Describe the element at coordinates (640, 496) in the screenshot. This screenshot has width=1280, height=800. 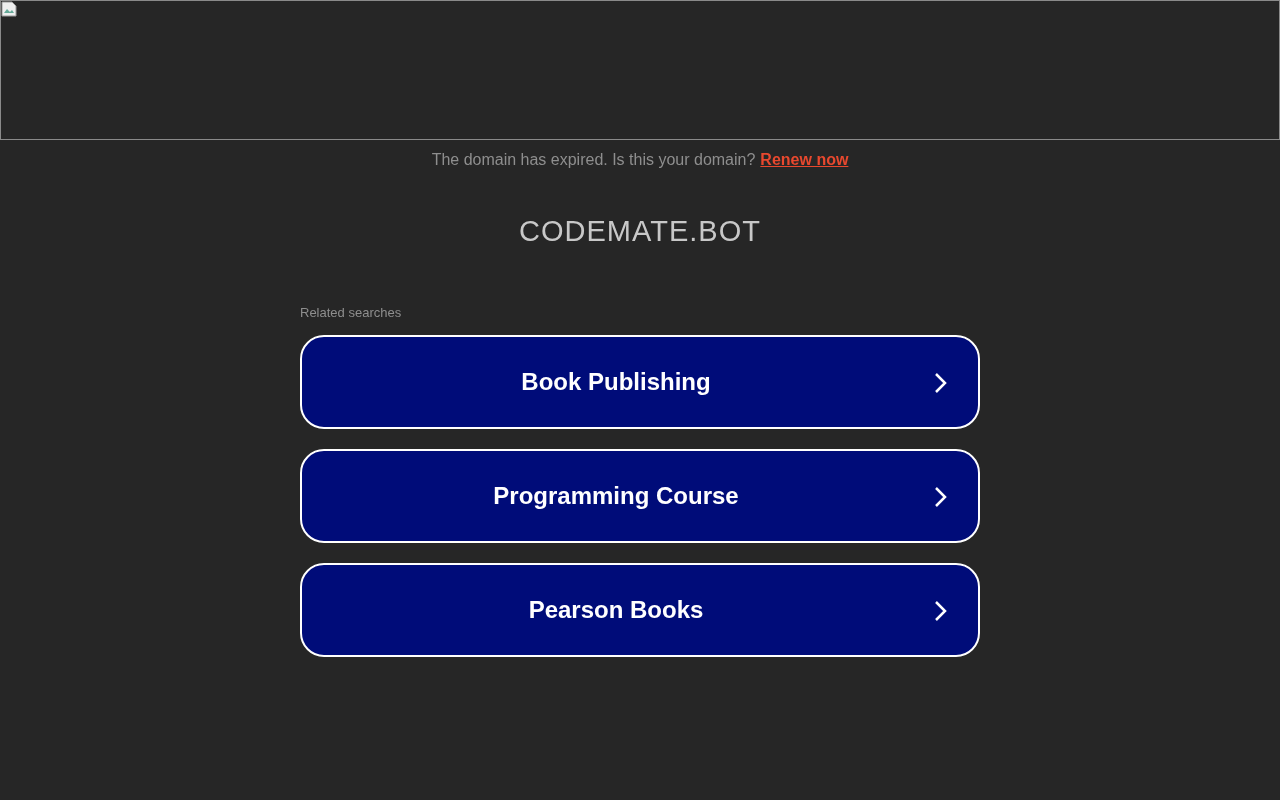
I see `search-link-button: Programming Course` at that location.